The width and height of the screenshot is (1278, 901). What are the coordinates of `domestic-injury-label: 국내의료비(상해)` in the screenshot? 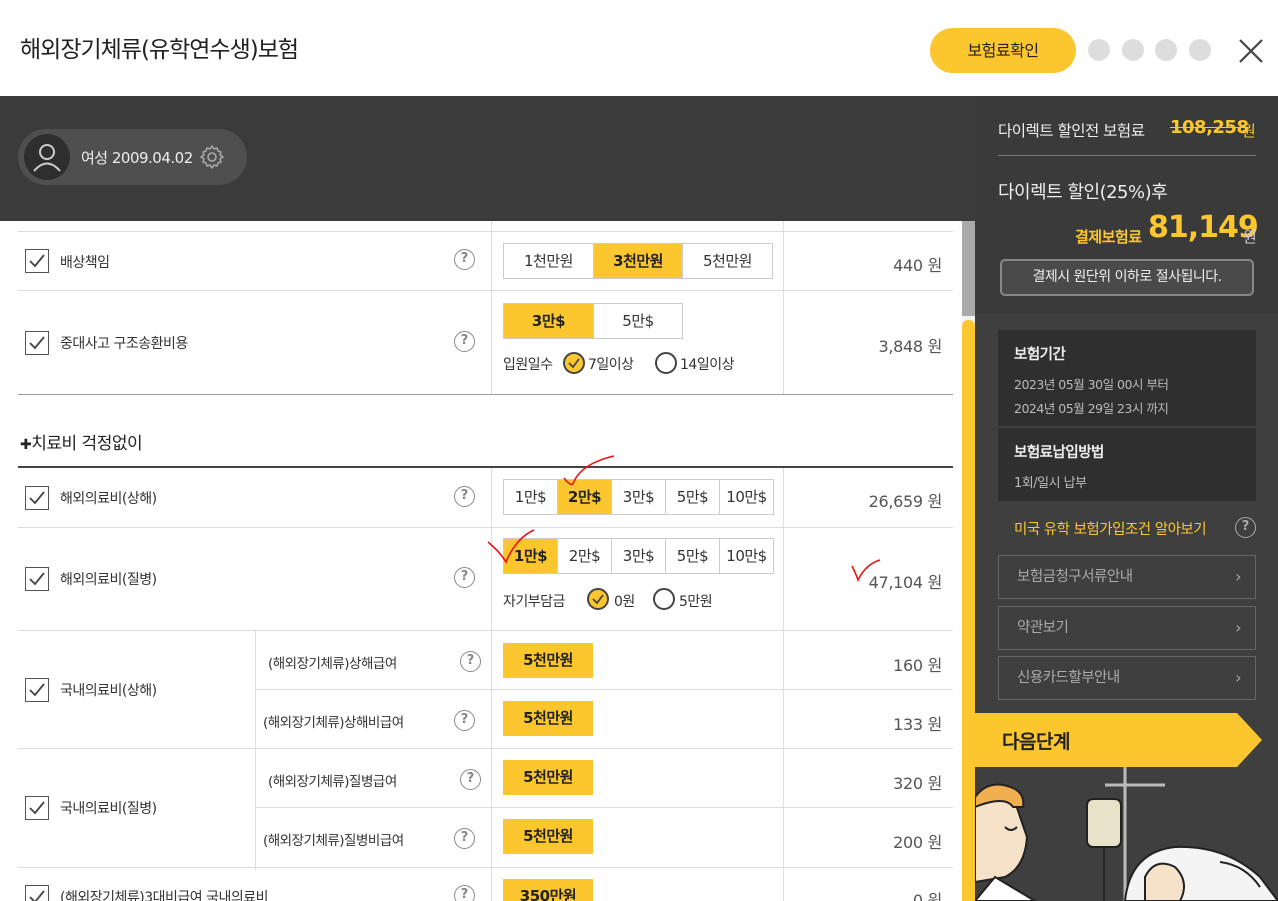 It's located at (108, 691).